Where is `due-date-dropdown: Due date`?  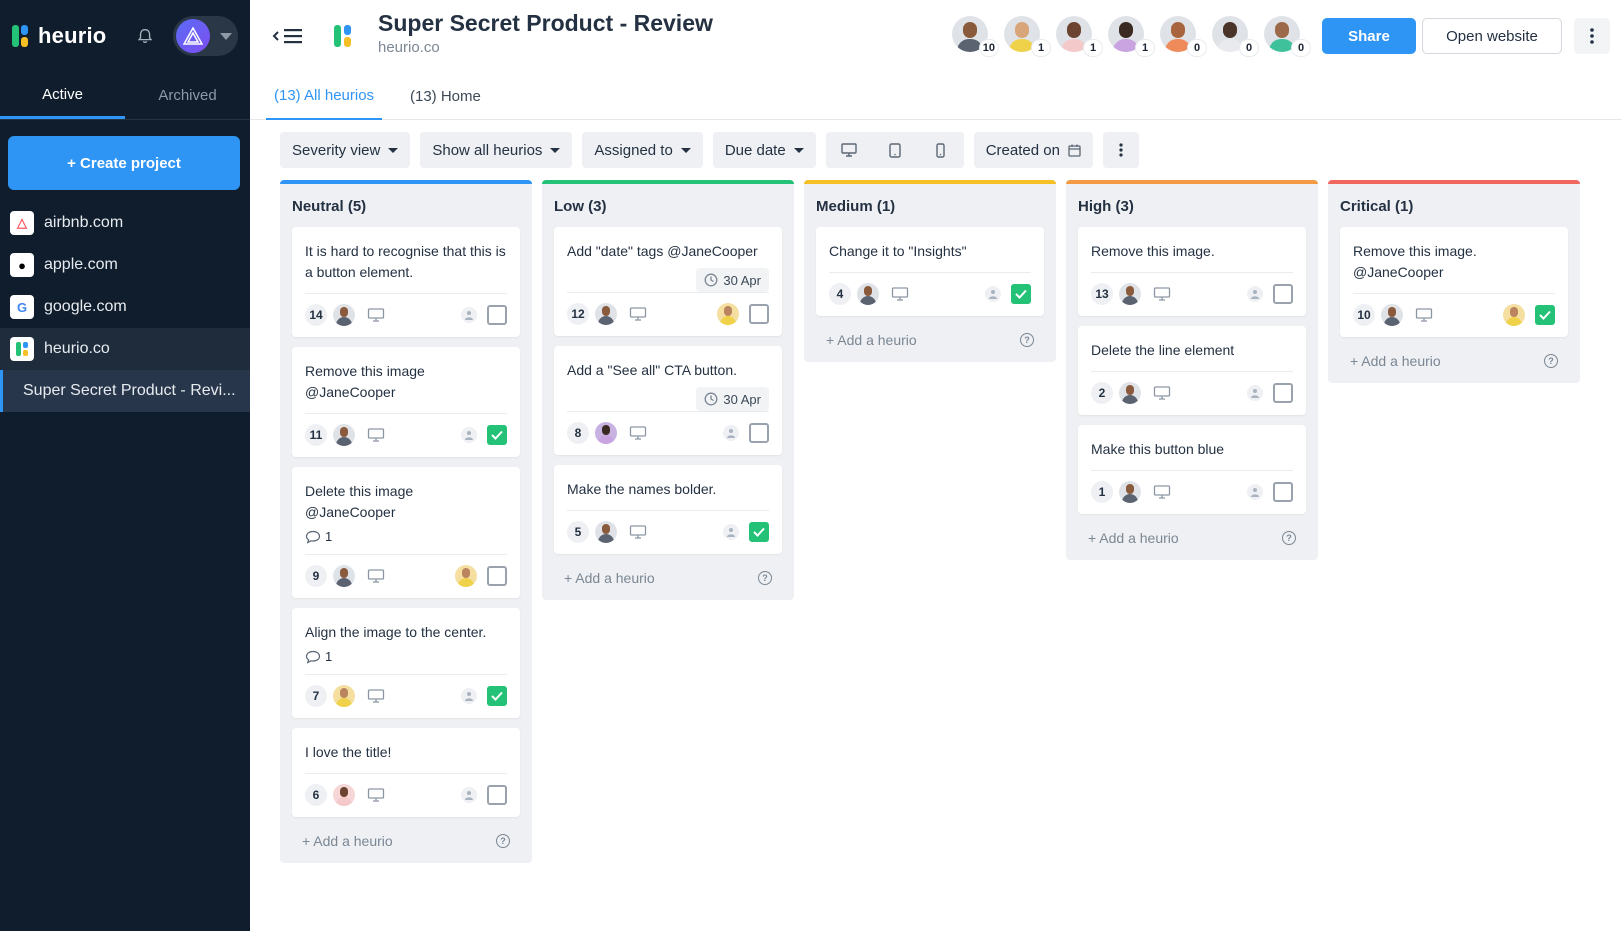
due-date-dropdown: Due date is located at coordinates (764, 150).